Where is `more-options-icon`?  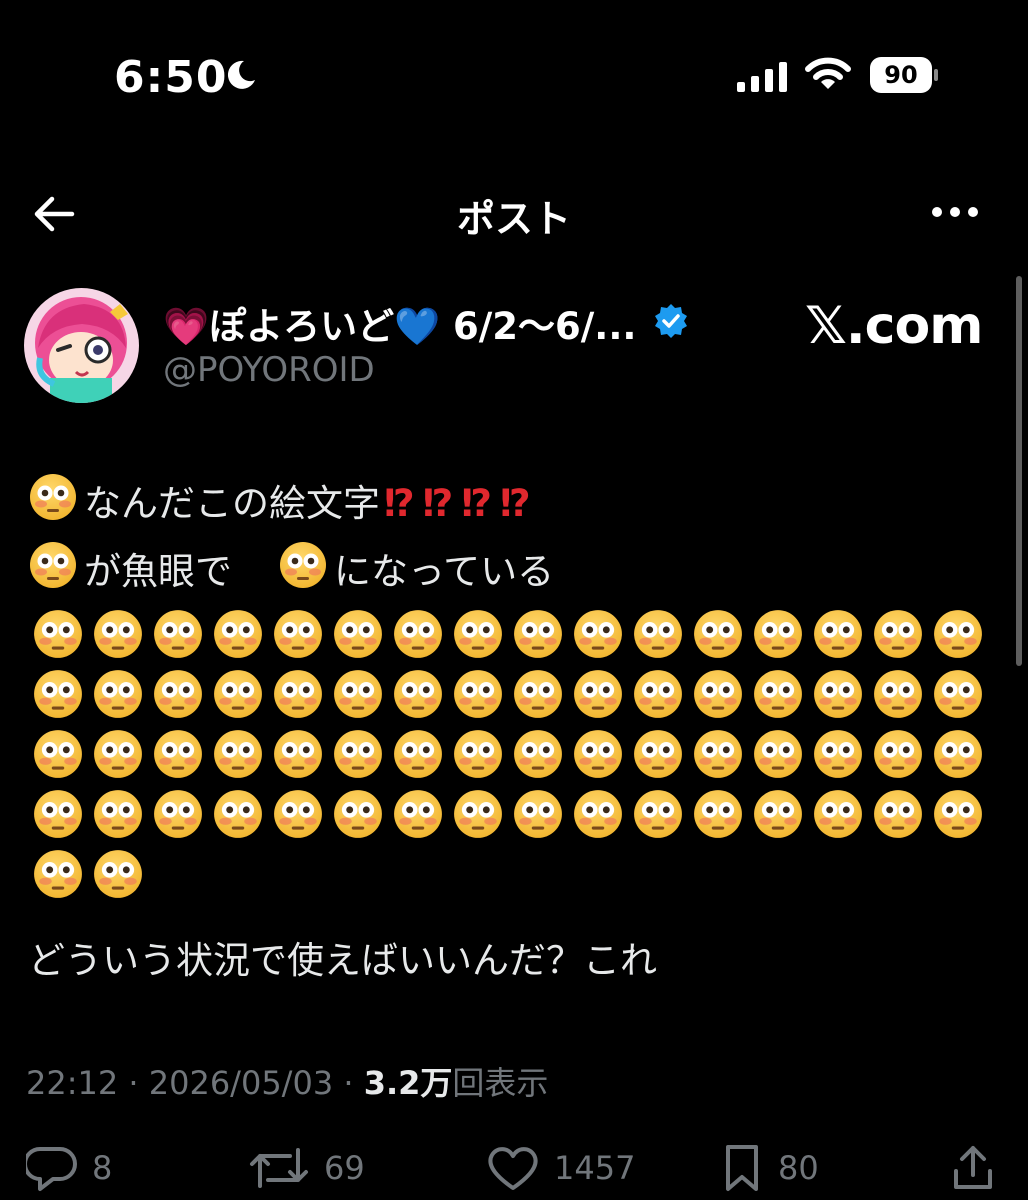 more-options-icon is located at coordinates (955, 212).